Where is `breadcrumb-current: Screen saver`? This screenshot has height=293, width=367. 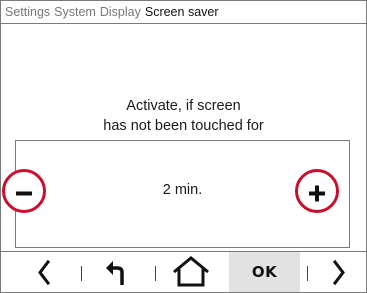
breadcrumb-current: Screen saver is located at coordinates (181, 12).